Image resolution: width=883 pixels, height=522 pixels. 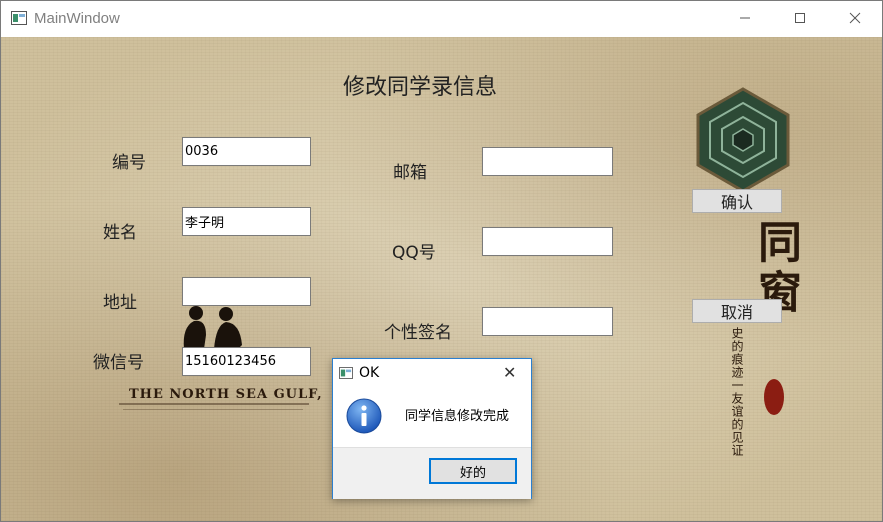 What do you see at coordinates (774, 397) in the screenshot?
I see `red-seal-icon` at bounding box center [774, 397].